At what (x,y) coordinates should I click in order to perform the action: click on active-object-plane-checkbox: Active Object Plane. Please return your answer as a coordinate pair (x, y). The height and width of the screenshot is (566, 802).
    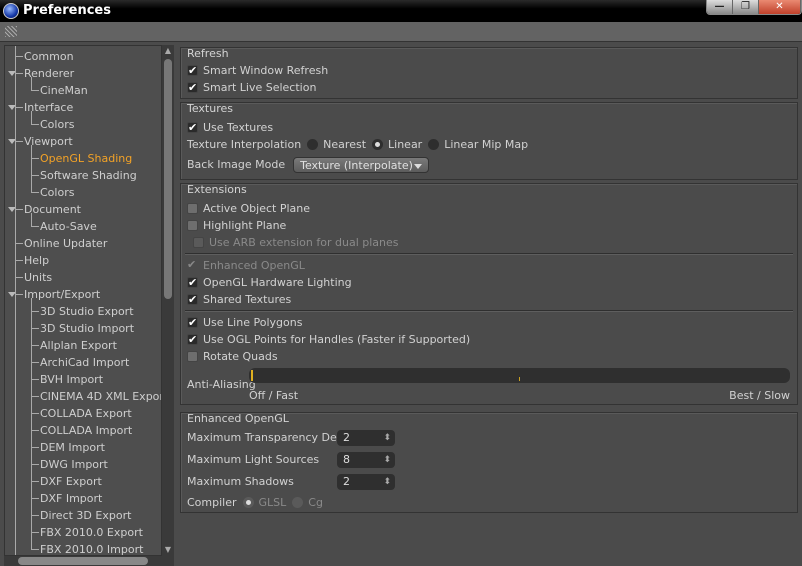
    Looking at the image, I should click on (248, 208).